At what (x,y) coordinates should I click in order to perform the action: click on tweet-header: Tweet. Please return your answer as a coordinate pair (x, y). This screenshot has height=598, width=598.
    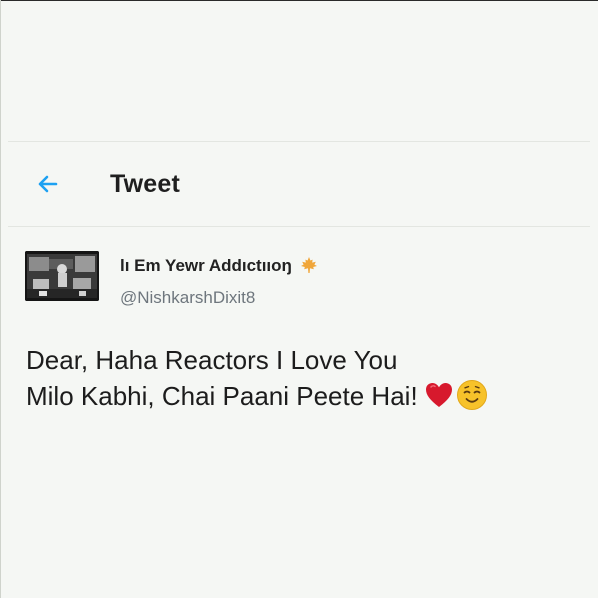
    Looking at the image, I should click on (299, 184).